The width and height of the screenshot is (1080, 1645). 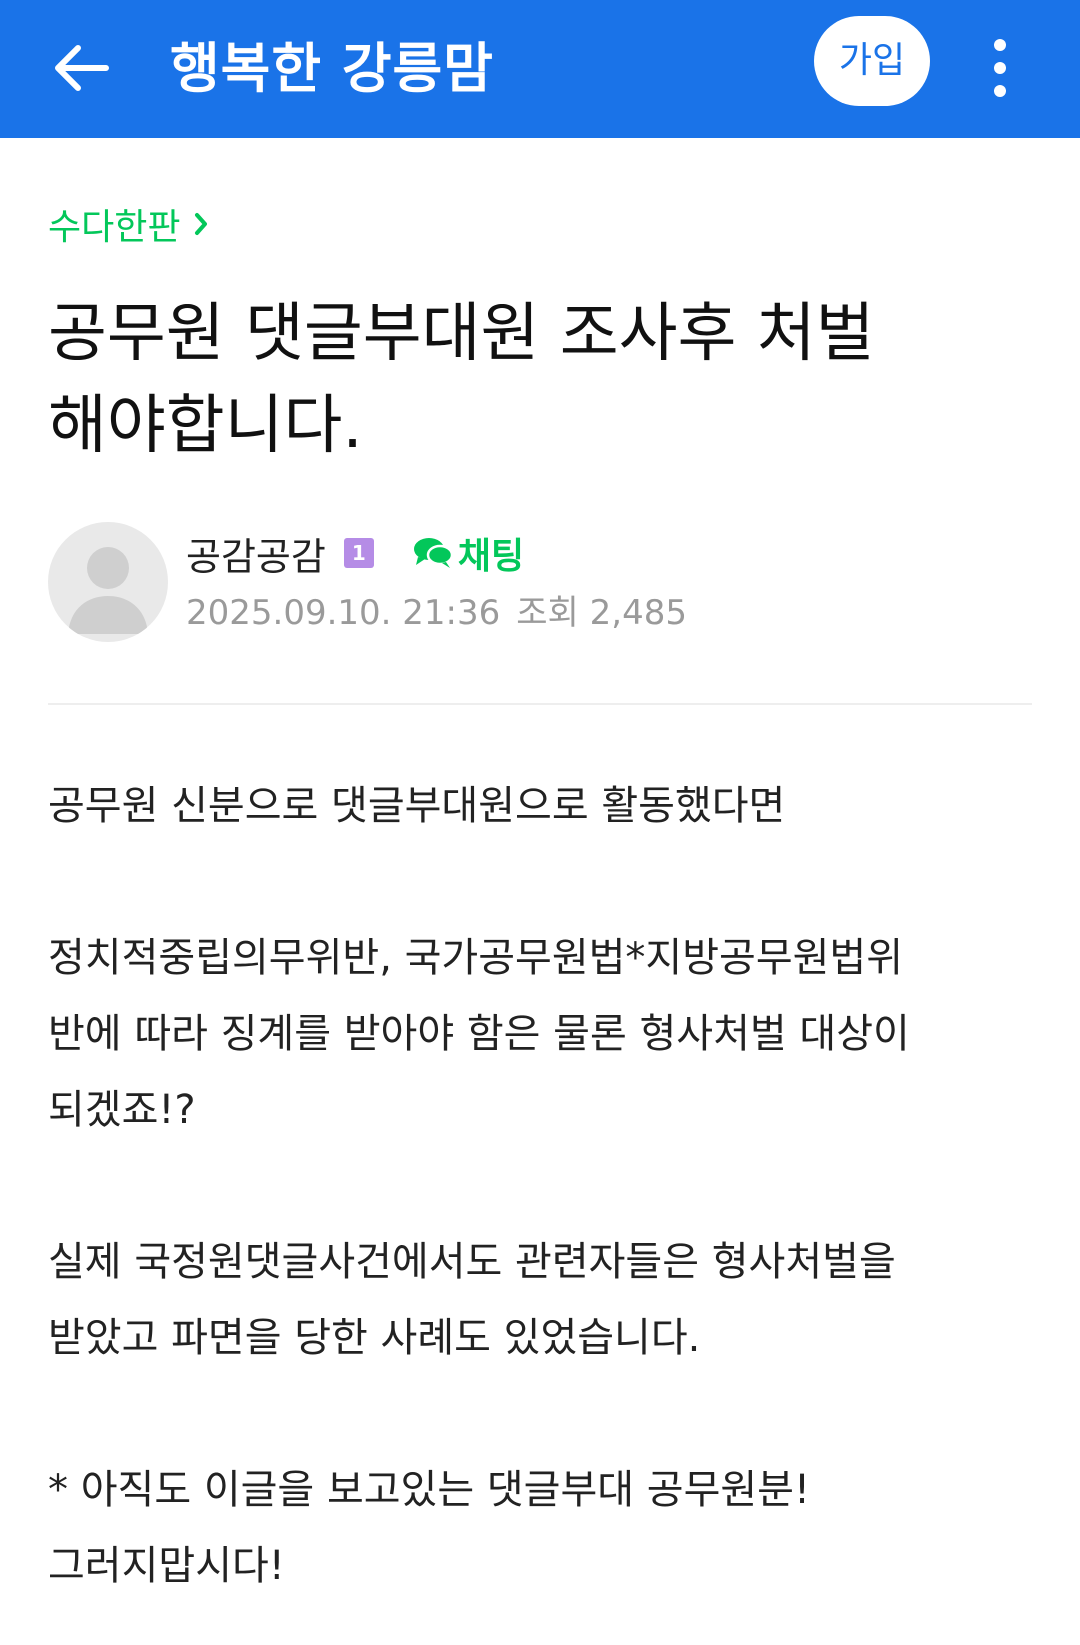 I want to click on body-paragraph-1: 공무원 신분으로 댓글부대원으로 활동했다면, so click(x=417, y=806).